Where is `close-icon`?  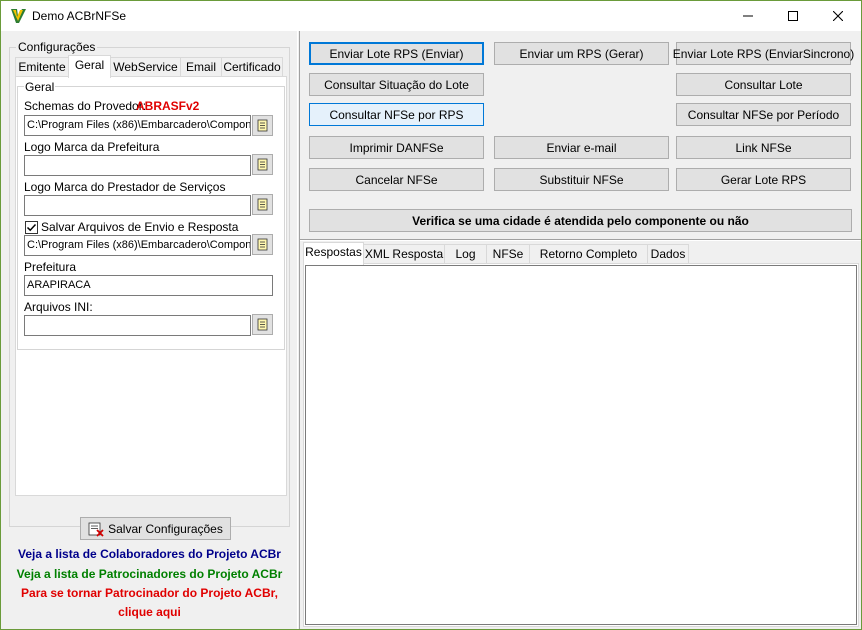
close-icon is located at coordinates (838, 16).